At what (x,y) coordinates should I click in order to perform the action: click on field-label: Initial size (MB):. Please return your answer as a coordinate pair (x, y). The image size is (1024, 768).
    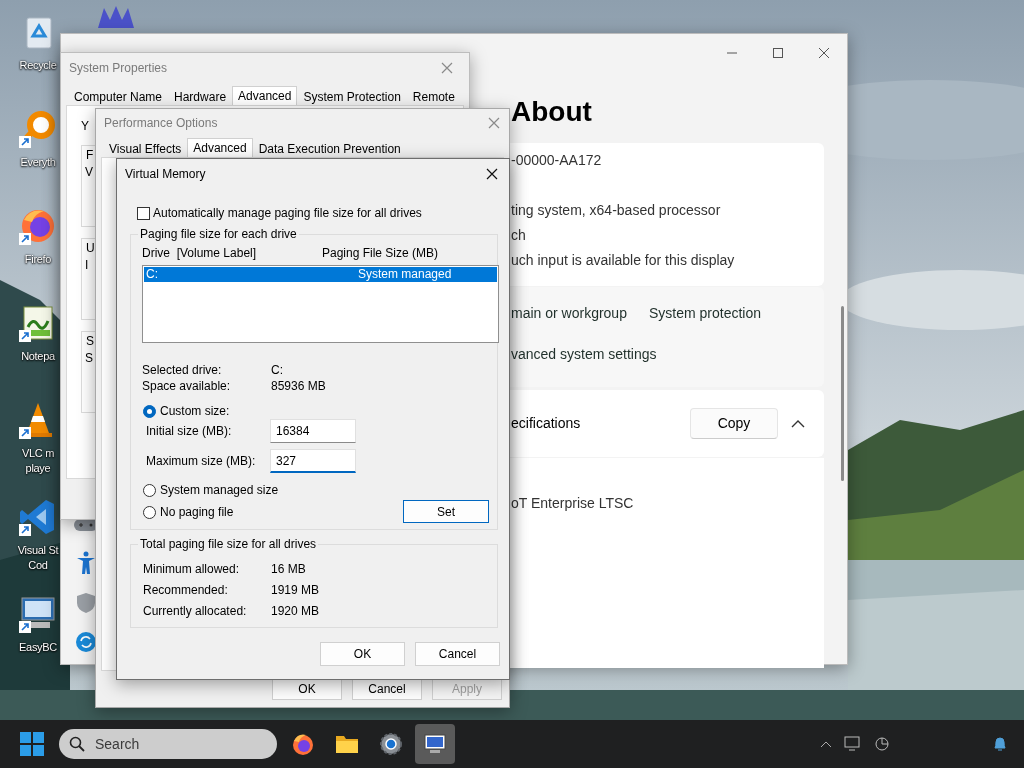
    Looking at the image, I should click on (189, 431).